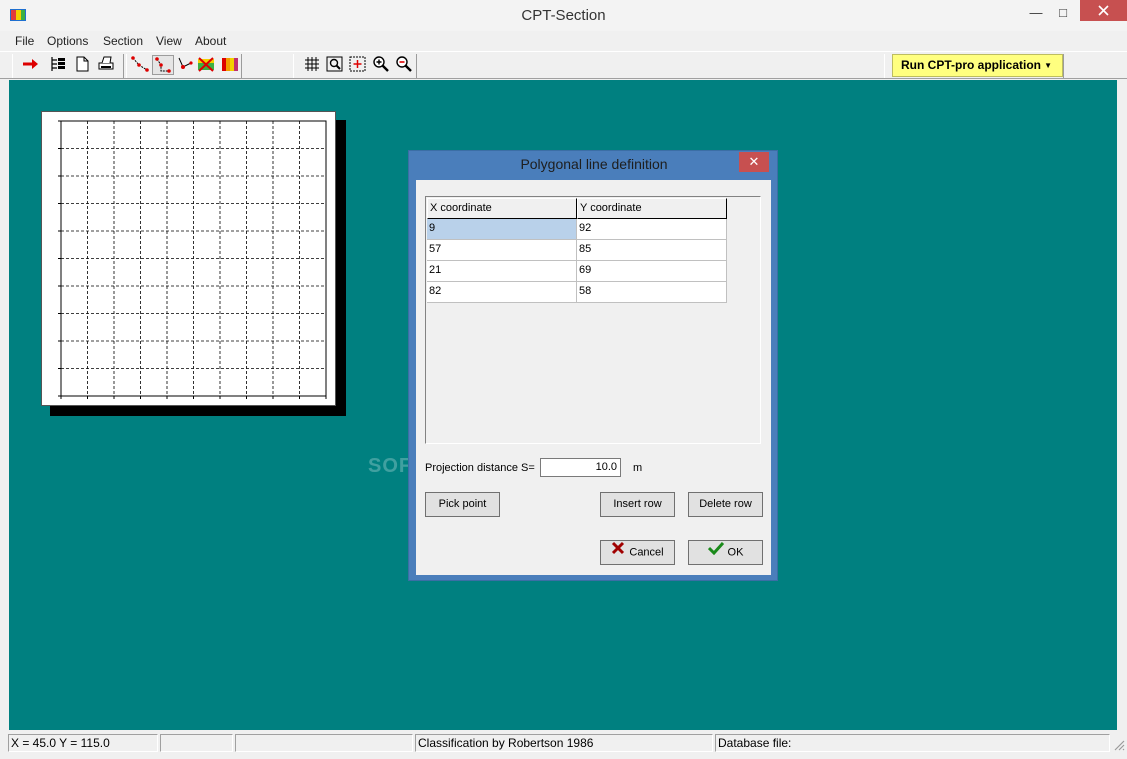 This screenshot has height=759, width=1127. I want to click on grid-cell: 21, so click(502, 271).